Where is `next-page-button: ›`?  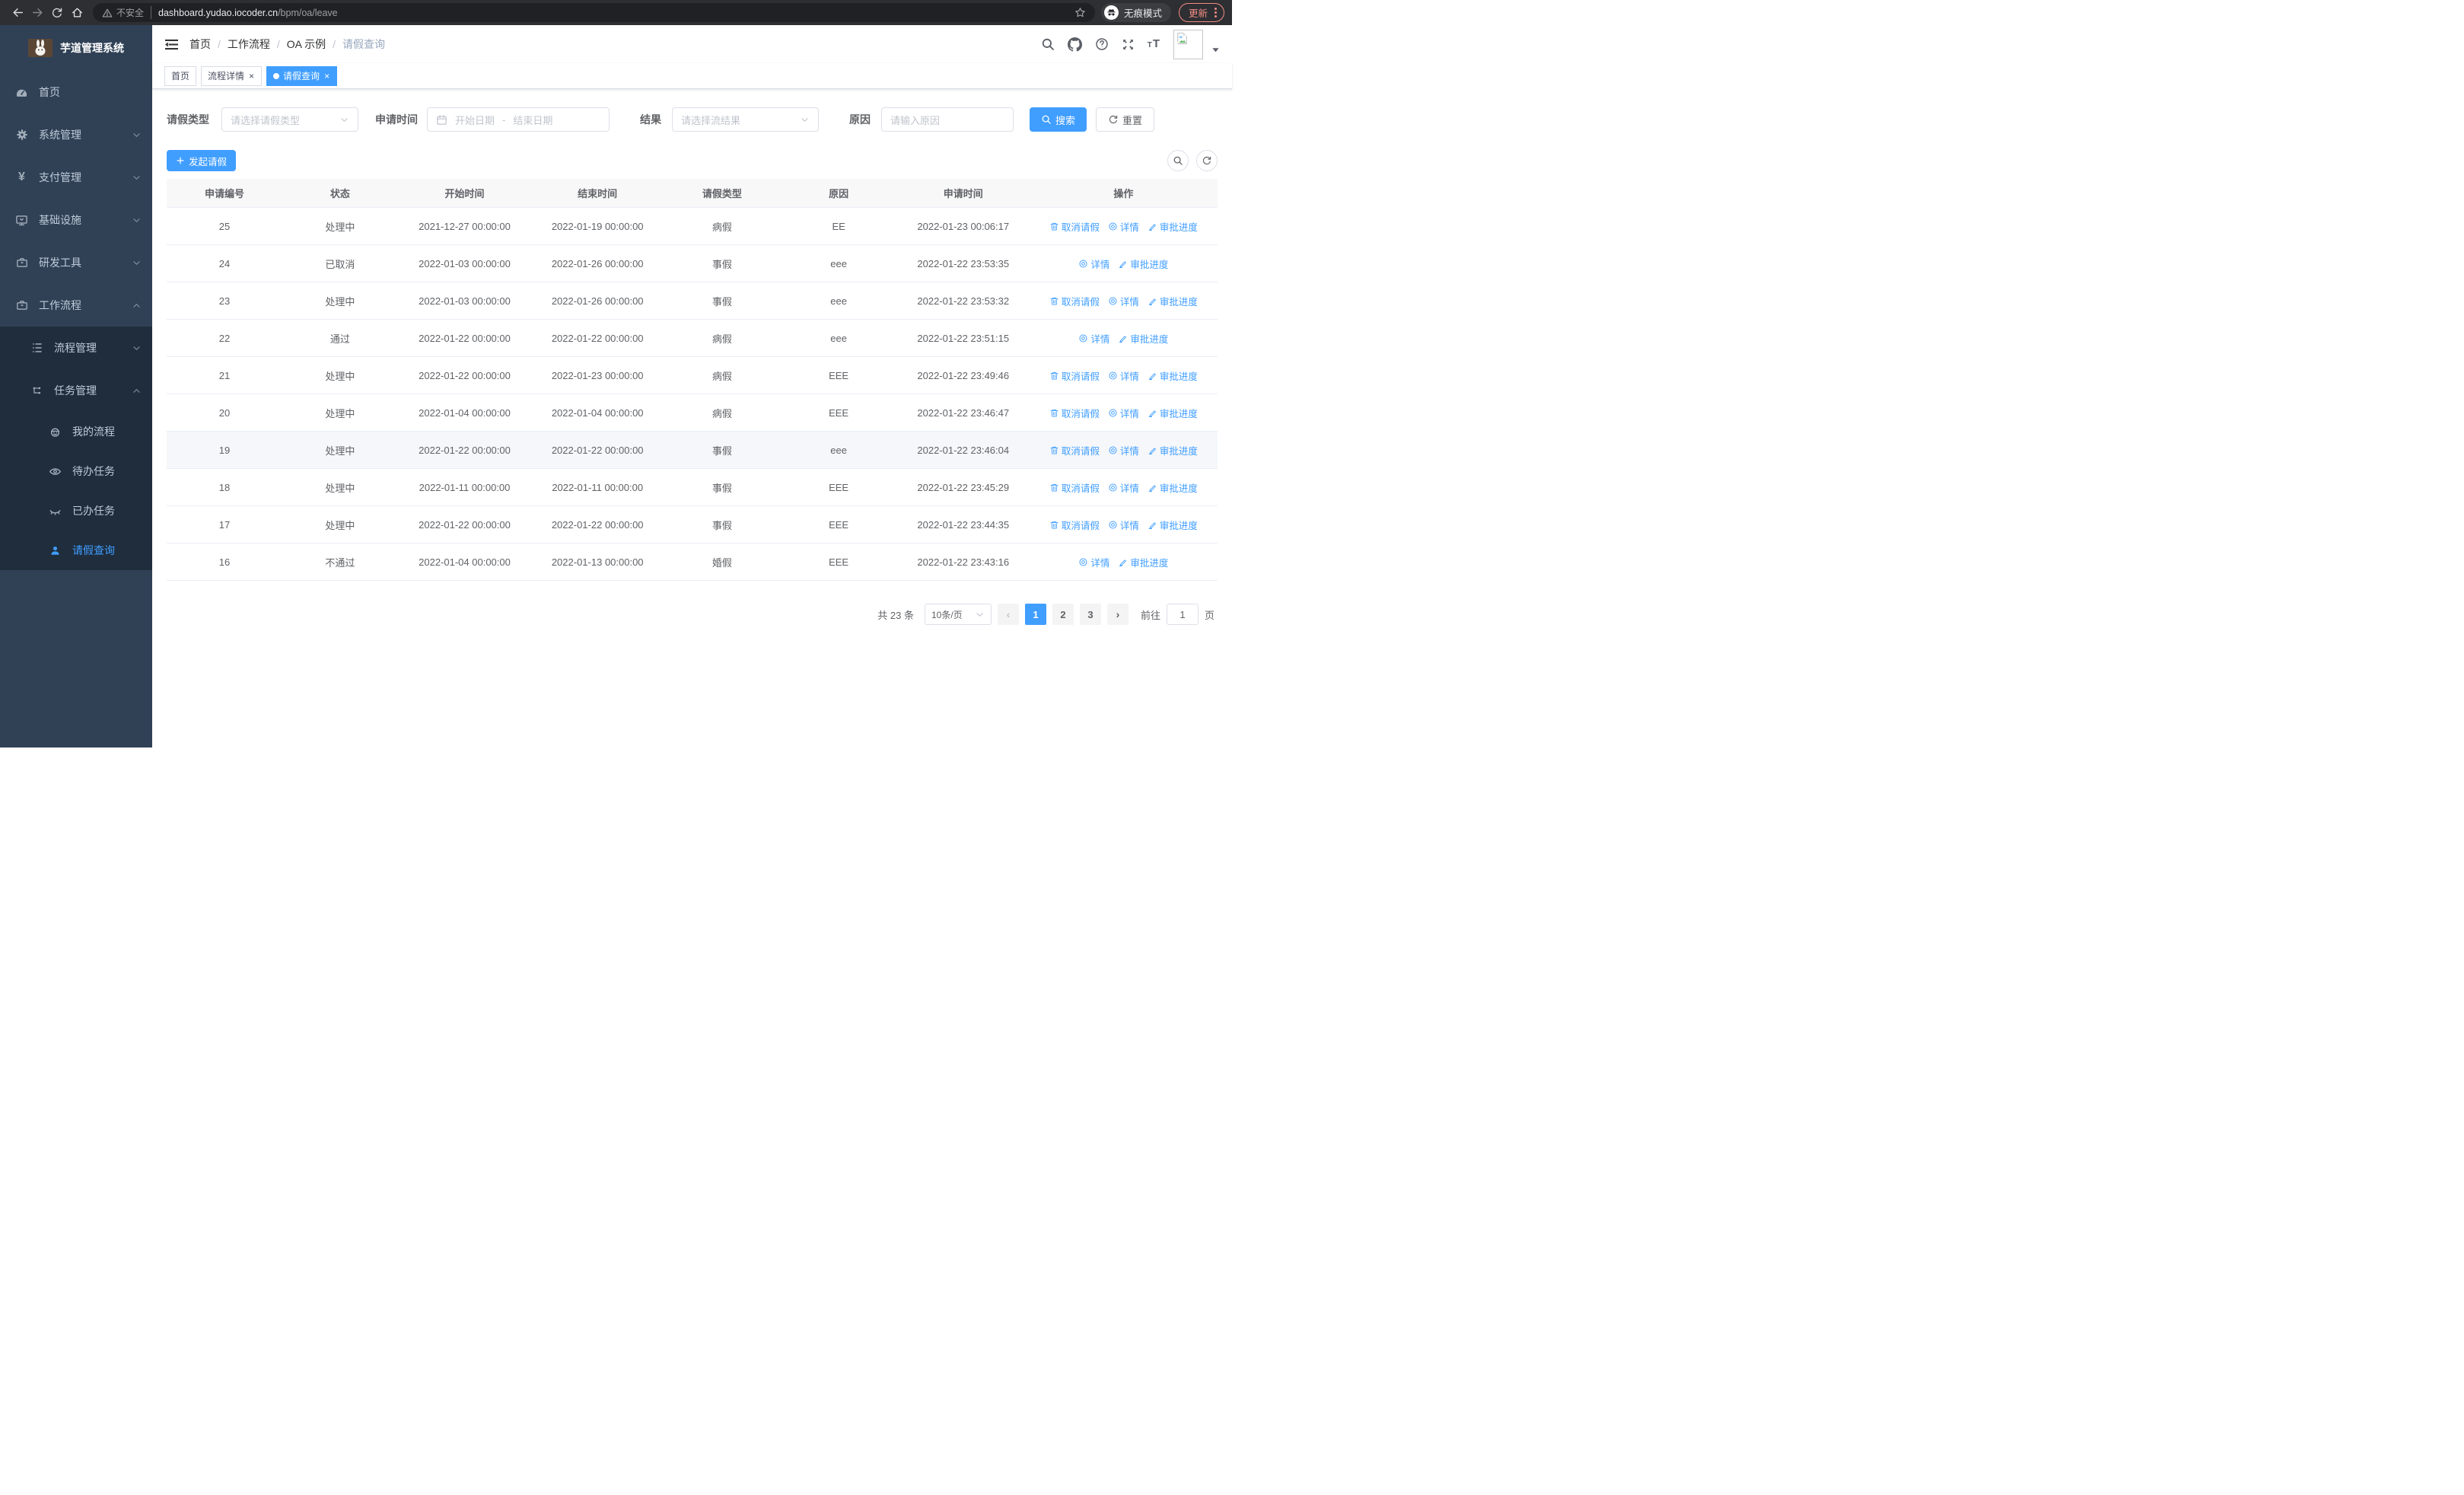 next-page-button: › is located at coordinates (1117, 615).